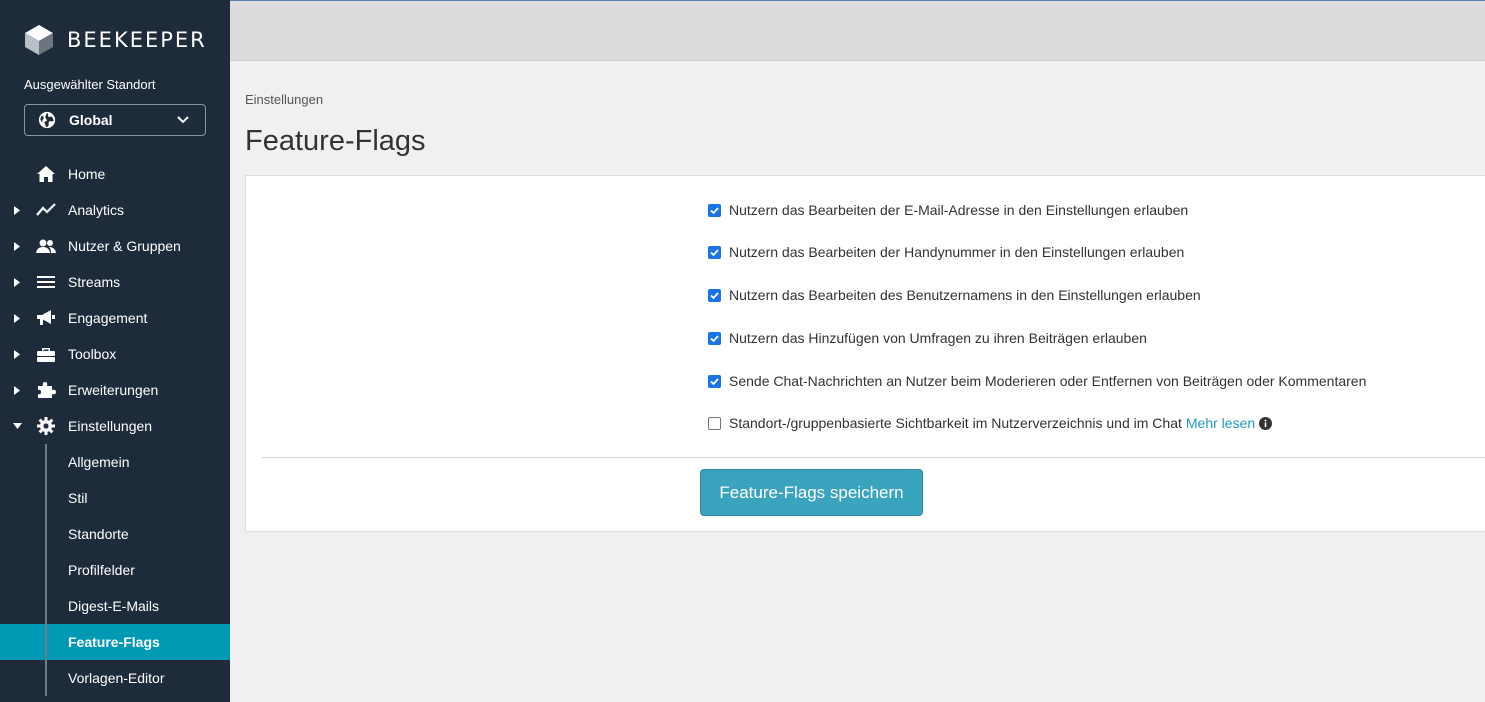 The image size is (1485, 702). I want to click on subnav-label: Feature-Flags, so click(114, 642).